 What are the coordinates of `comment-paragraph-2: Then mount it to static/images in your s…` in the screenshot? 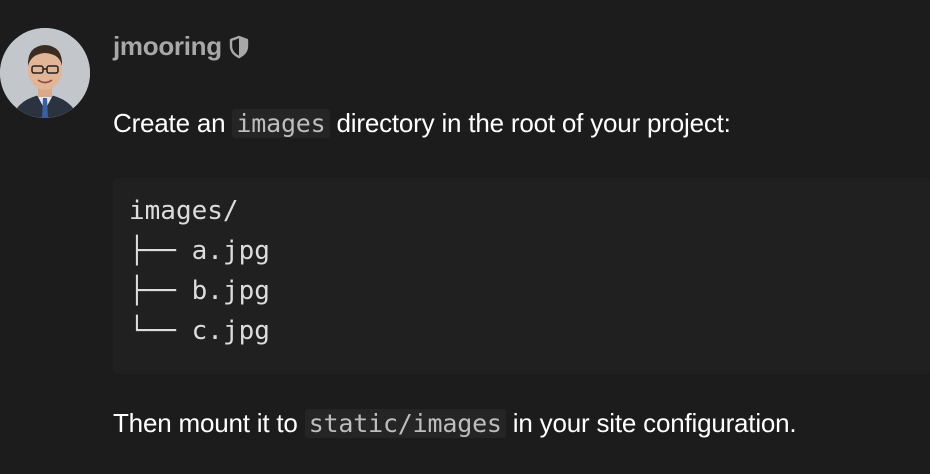 It's located at (455, 423).